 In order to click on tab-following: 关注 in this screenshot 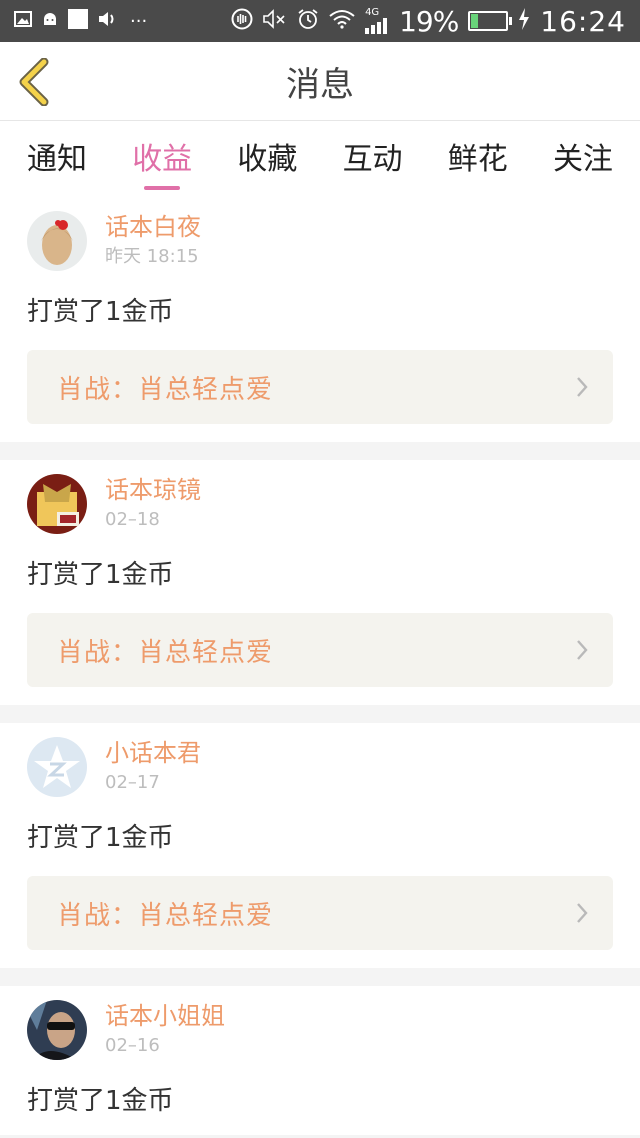, I will do `click(583, 159)`.